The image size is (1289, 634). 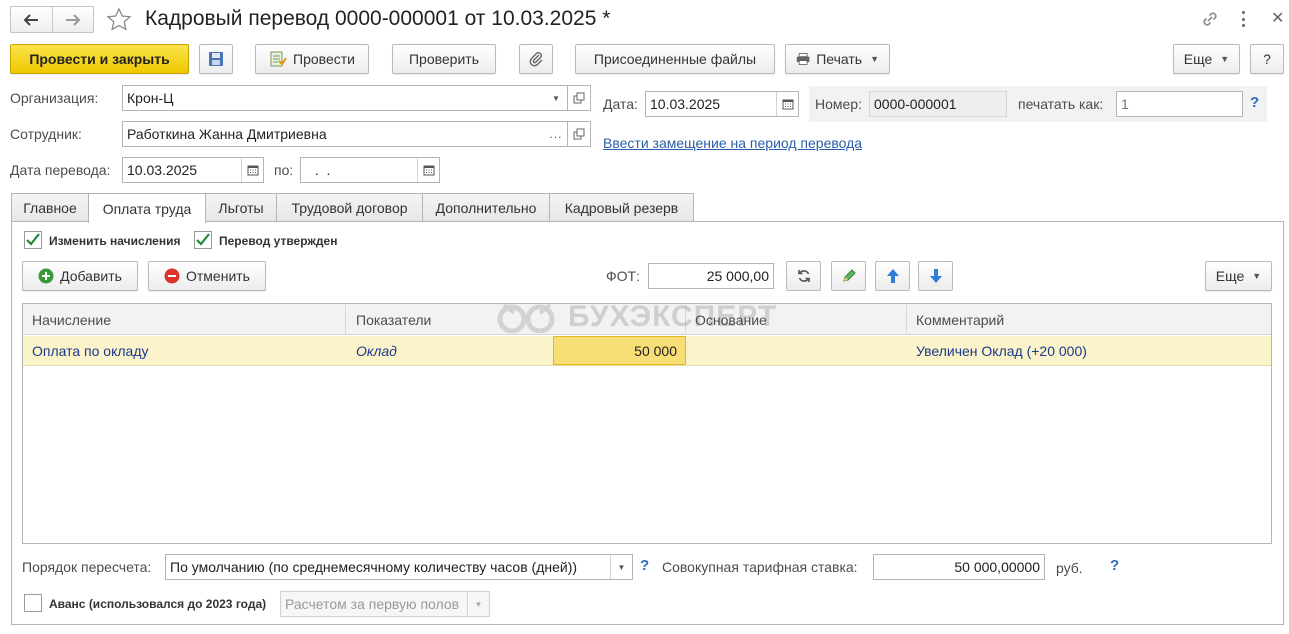 I want to click on number-label: Номер:, so click(x=838, y=104).